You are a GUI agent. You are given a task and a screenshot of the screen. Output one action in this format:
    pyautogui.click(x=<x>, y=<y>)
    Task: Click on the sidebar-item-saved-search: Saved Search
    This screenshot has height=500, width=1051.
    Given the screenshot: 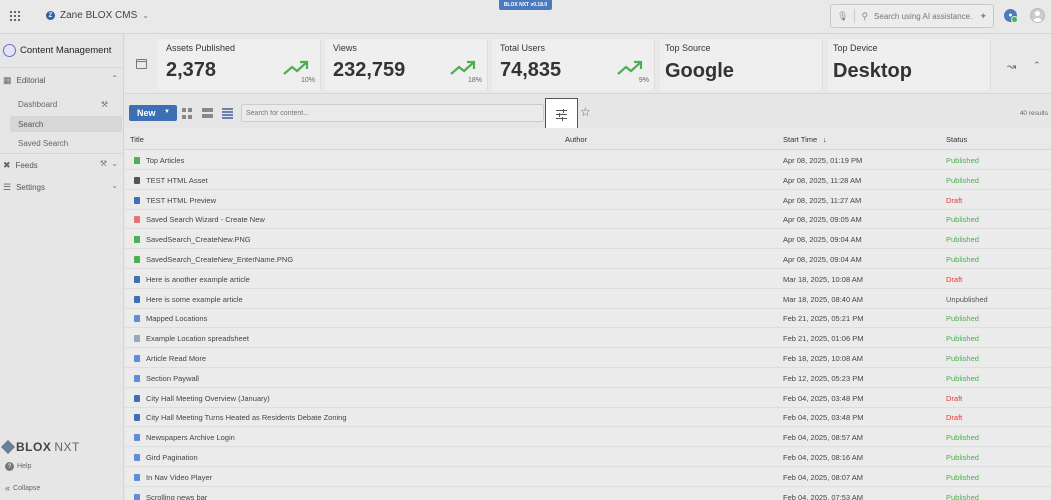 What is the action you would take?
    pyautogui.click(x=66, y=143)
    